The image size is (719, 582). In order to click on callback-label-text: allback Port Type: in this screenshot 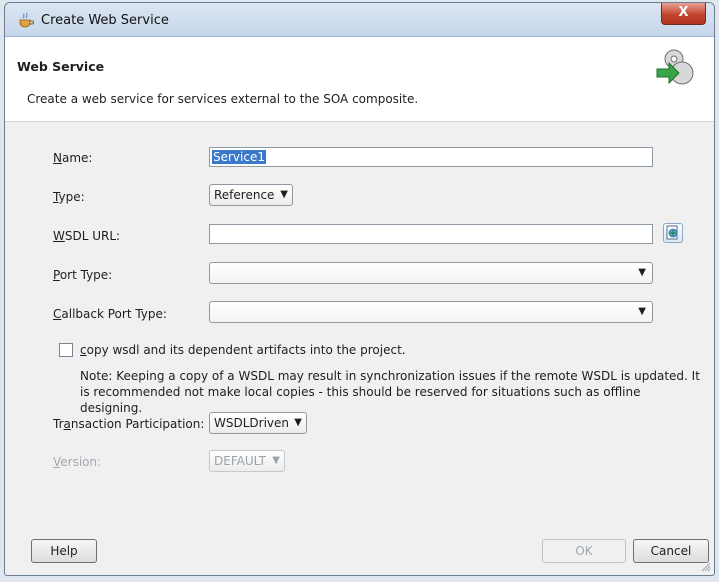, I will do `click(114, 314)`.